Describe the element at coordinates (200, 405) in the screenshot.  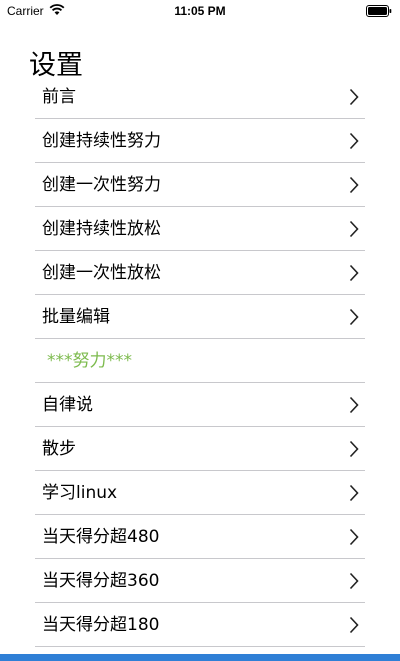
I see `menu-item-self-discipline: 自律说` at that location.